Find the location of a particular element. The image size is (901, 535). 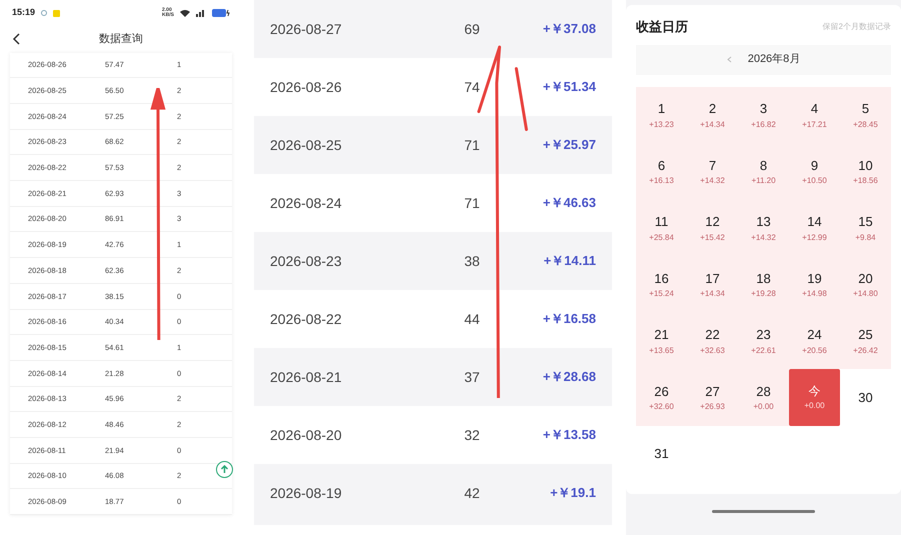

calendar-day: 7 +14.32 is located at coordinates (712, 171).